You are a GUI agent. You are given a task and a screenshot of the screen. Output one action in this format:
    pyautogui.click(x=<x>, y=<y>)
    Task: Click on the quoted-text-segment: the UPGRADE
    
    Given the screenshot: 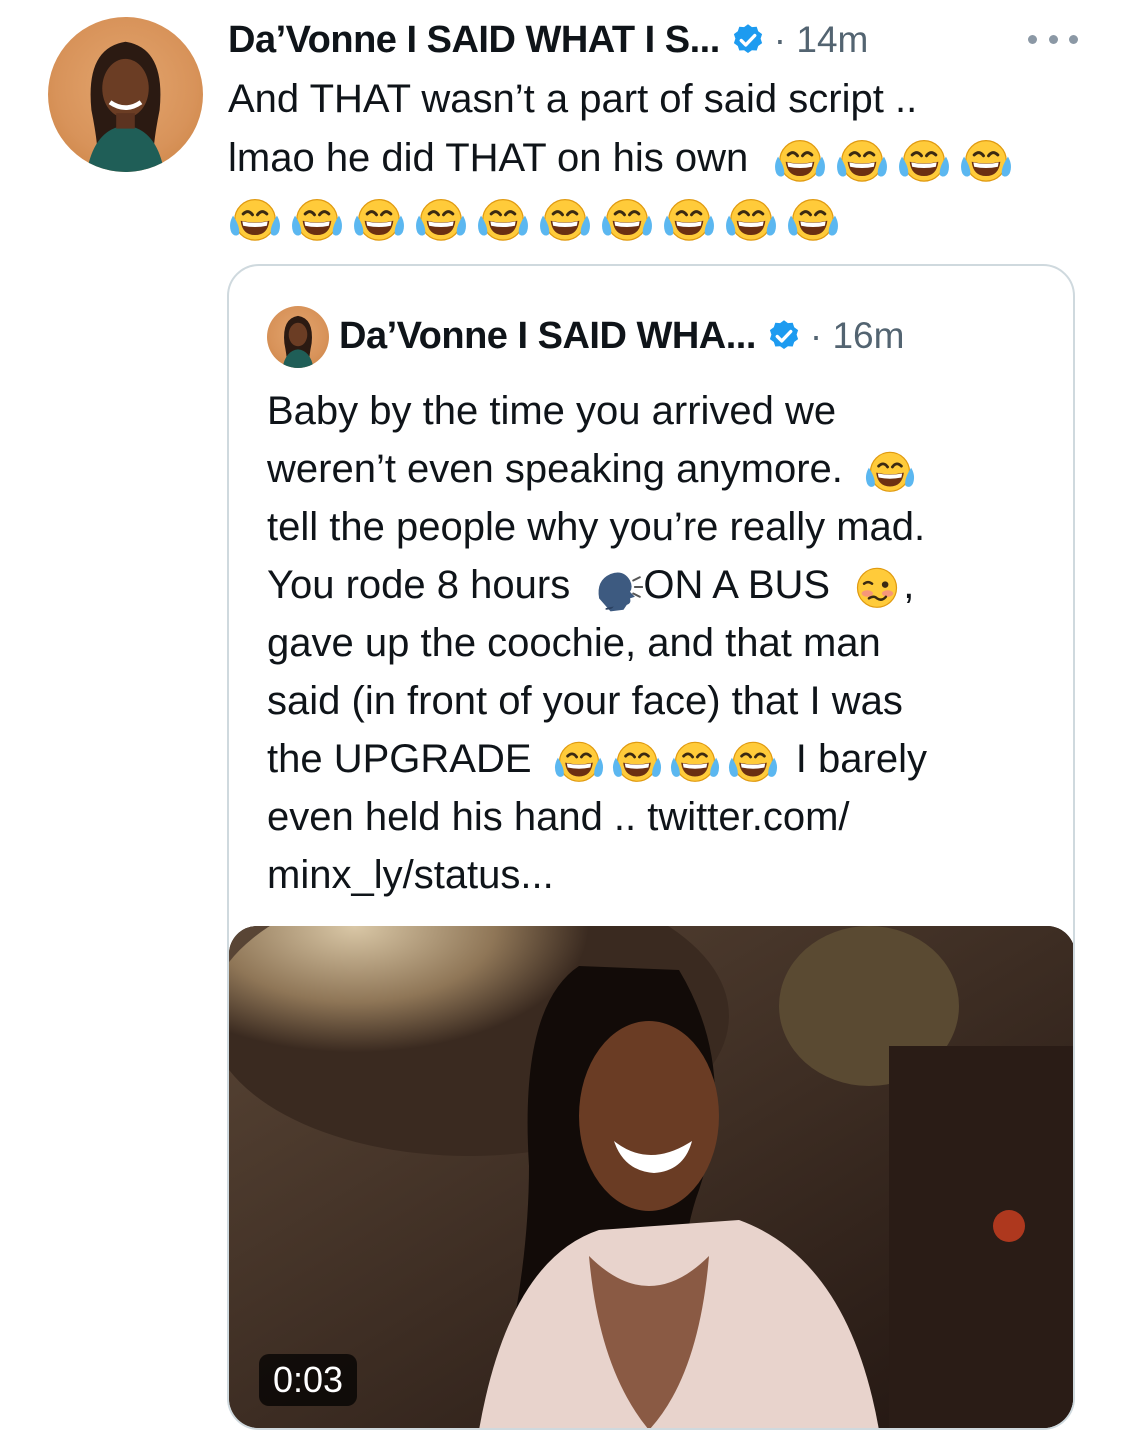 What is the action you would take?
    pyautogui.click(x=399, y=759)
    